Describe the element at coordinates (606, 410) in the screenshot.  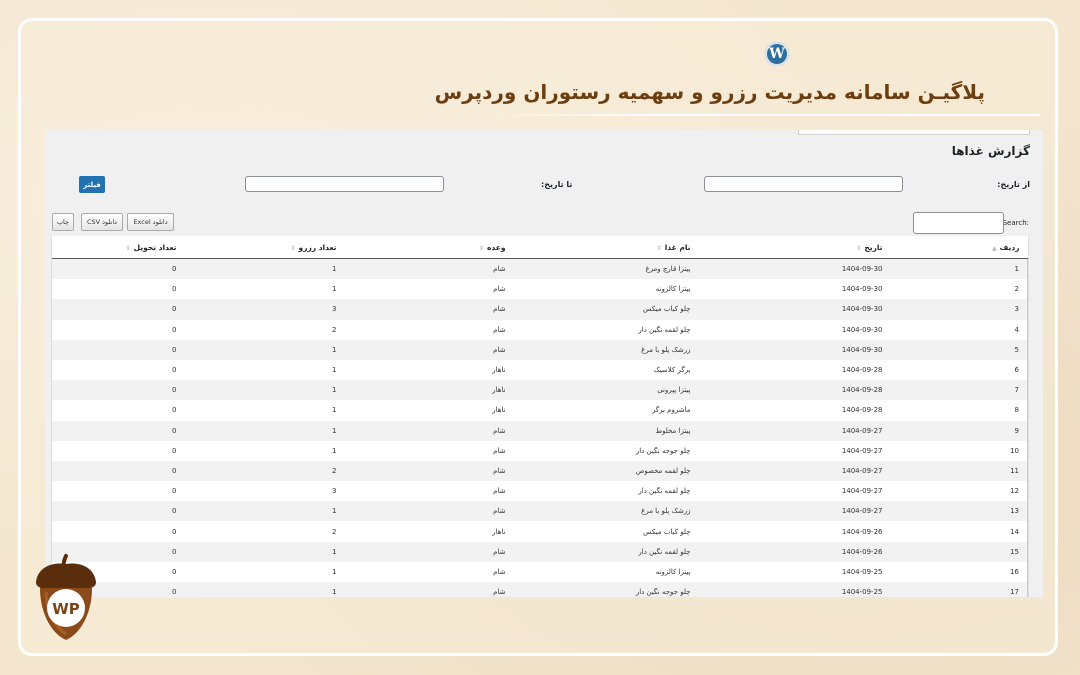
I see `cell-food-name: ماشروم برگر` at that location.